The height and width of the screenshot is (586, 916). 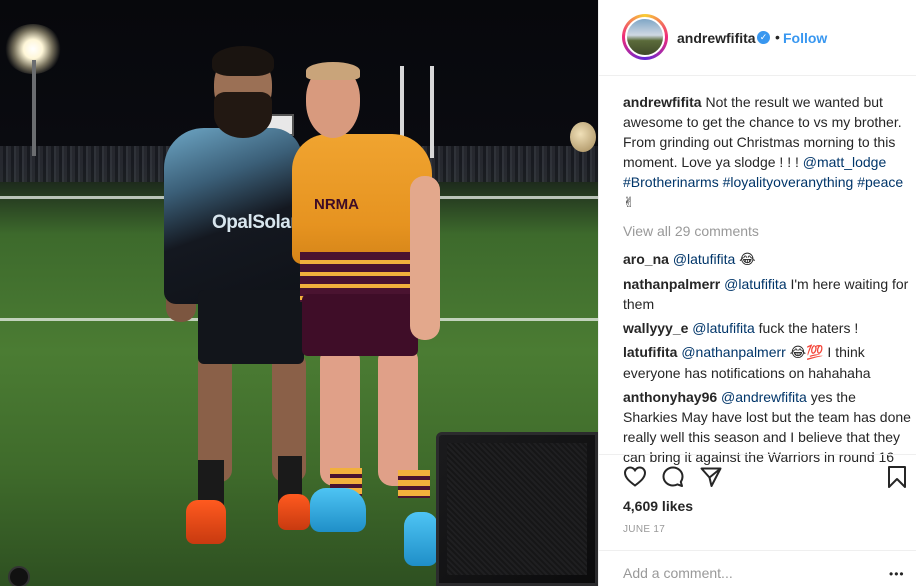 I want to click on follow-button: Follow, so click(x=805, y=38).